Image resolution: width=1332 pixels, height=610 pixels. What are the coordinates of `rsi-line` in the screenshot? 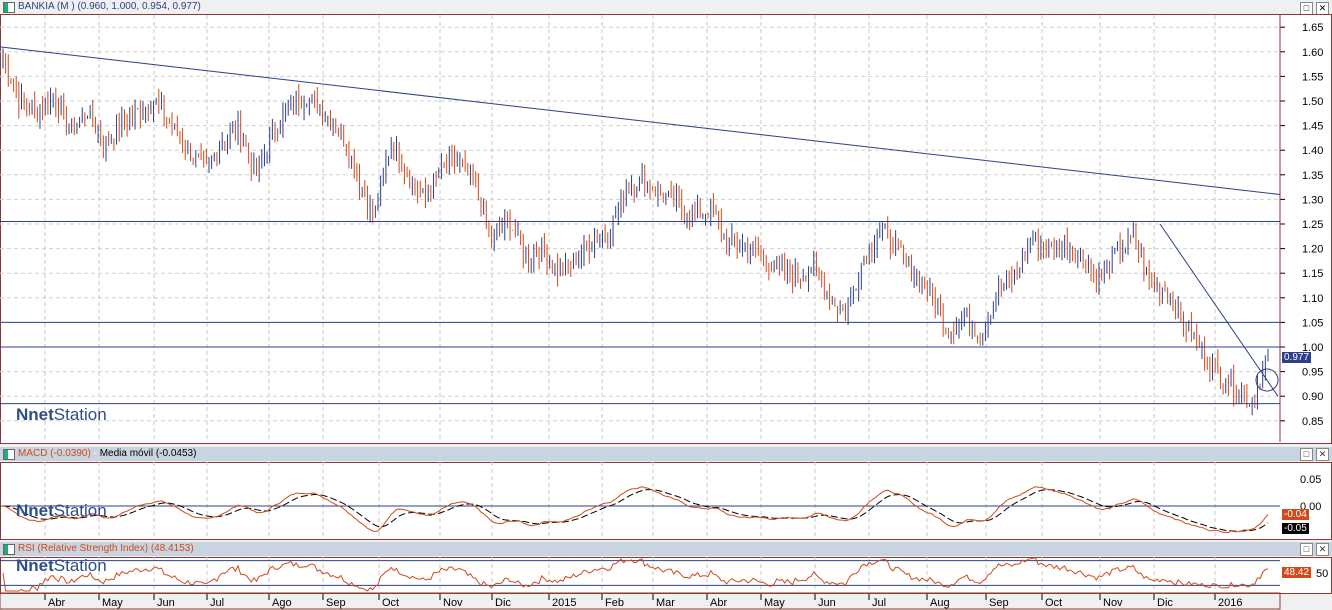 It's located at (635, 574).